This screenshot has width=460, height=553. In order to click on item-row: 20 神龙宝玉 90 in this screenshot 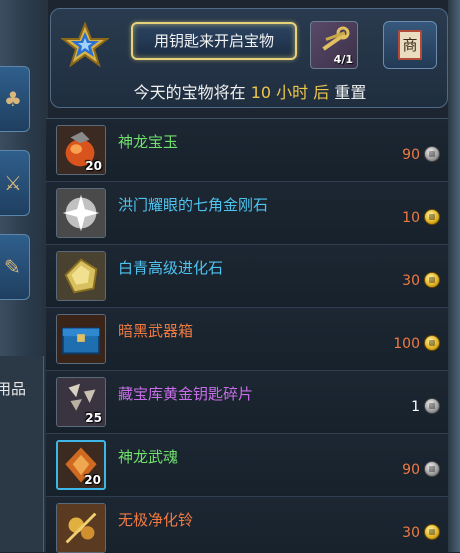, I will do `click(247, 150)`.